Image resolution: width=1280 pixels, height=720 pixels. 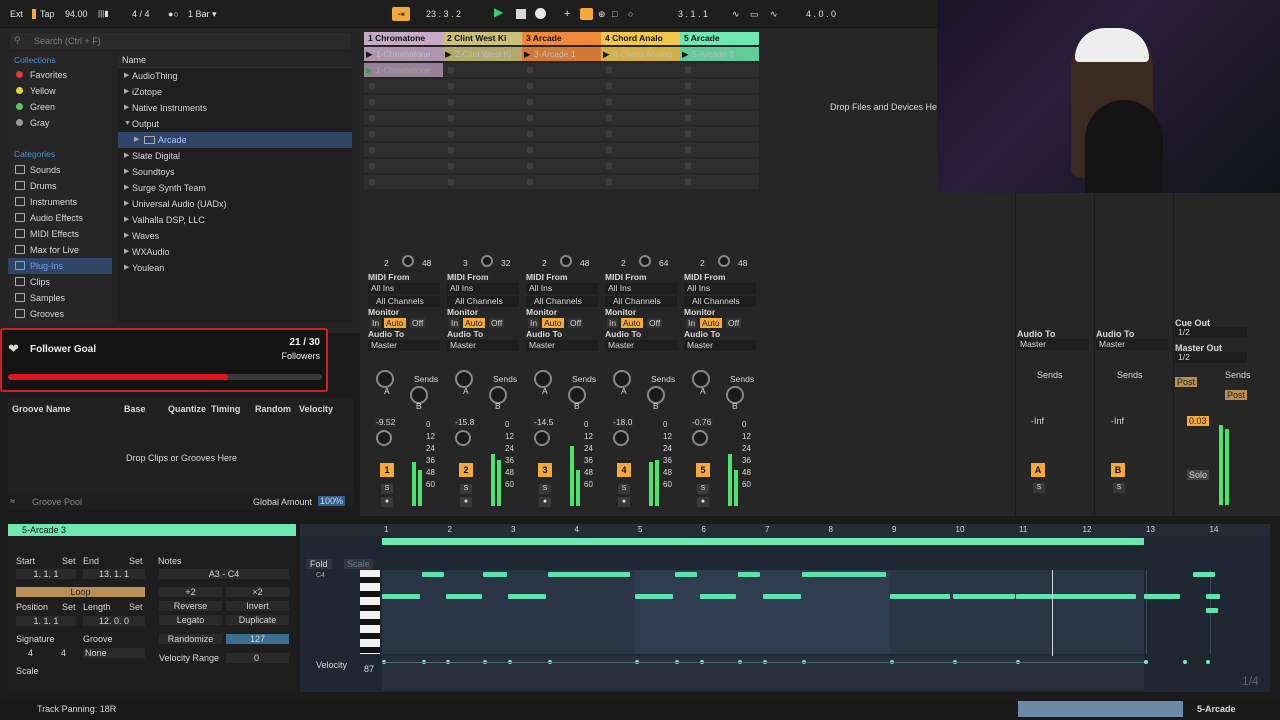 I want to click on scale-button: Scale, so click(x=27, y=671).